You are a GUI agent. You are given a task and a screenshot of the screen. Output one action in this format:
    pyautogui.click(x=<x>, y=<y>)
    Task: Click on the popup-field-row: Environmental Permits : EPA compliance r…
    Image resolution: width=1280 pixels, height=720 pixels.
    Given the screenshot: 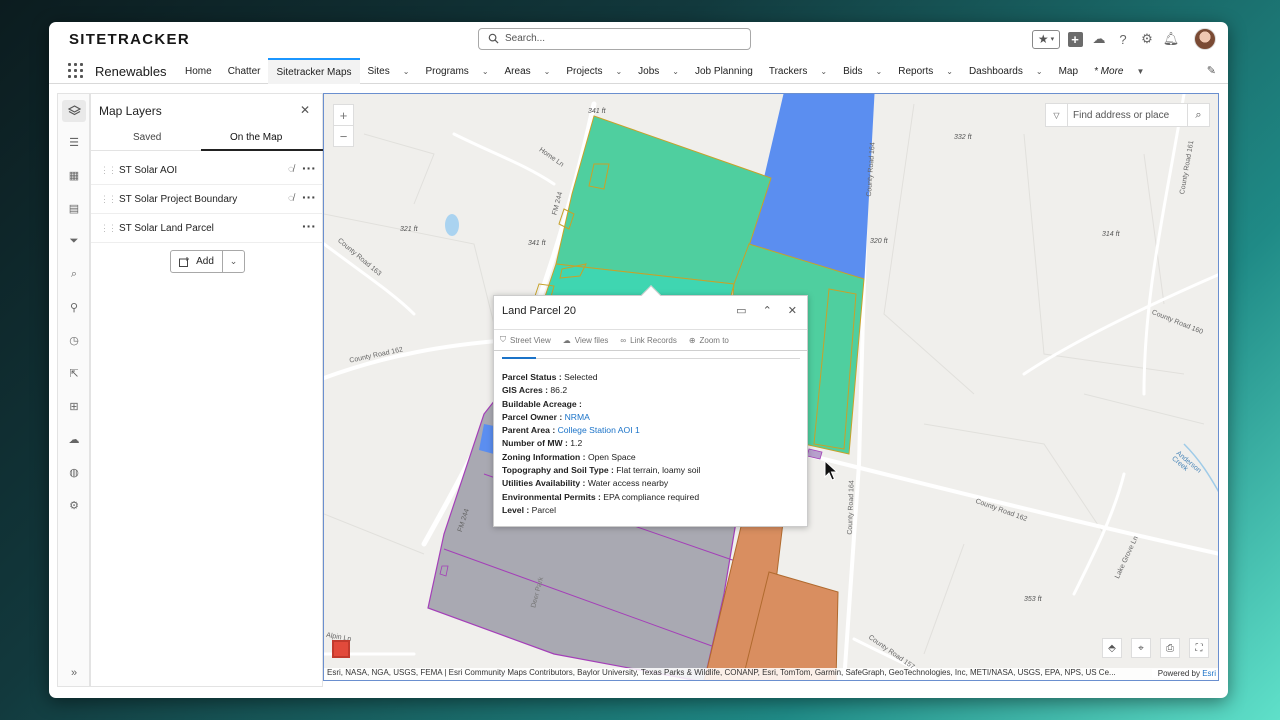 What is the action you would take?
    pyautogui.click(x=601, y=496)
    